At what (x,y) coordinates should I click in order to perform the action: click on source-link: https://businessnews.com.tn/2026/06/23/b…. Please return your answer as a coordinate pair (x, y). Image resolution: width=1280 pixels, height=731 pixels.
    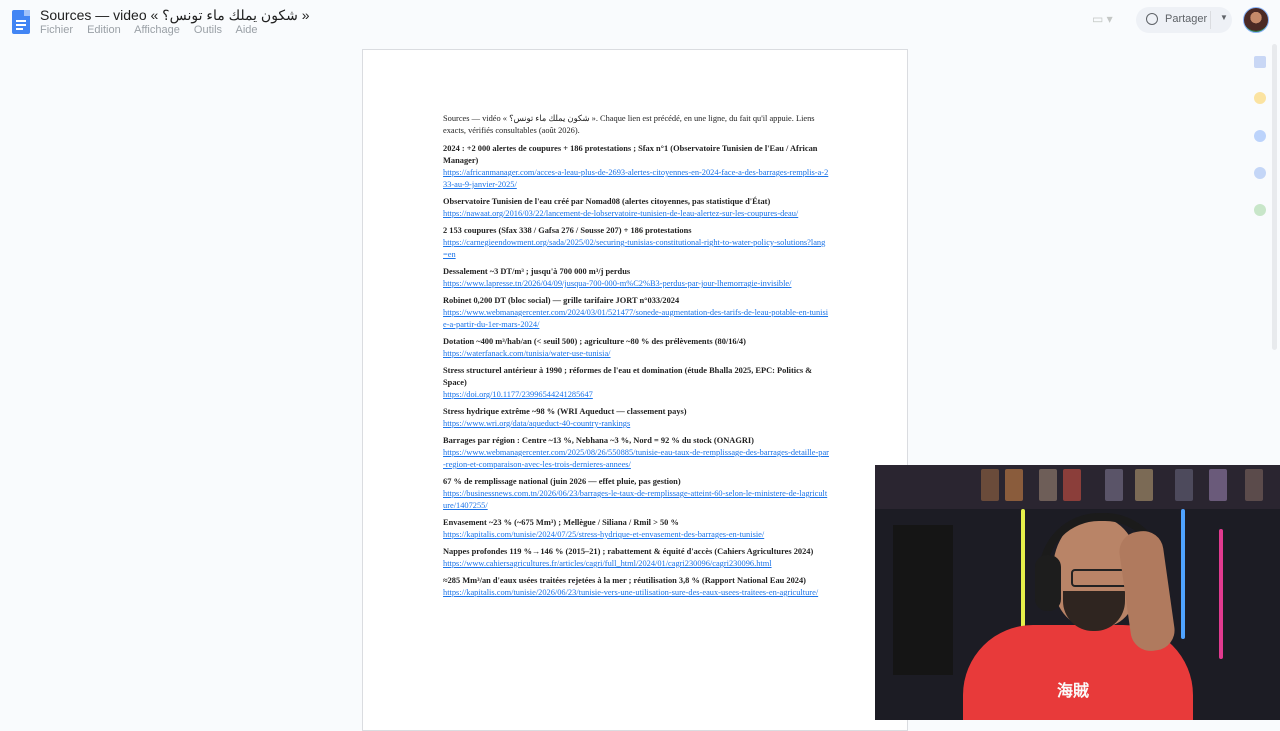
    Looking at the image, I should click on (636, 500).